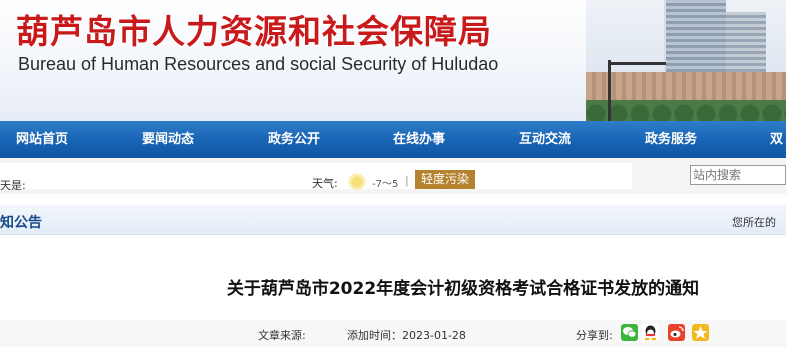 The width and height of the screenshot is (786, 347). I want to click on column-title: 知公告, so click(21, 222).